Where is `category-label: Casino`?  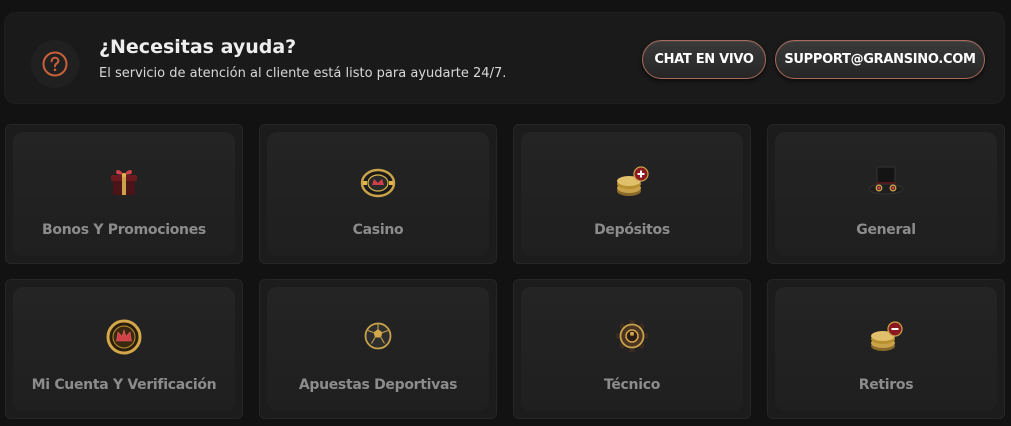 category-label: Casino is located at coordinates (378, 230).